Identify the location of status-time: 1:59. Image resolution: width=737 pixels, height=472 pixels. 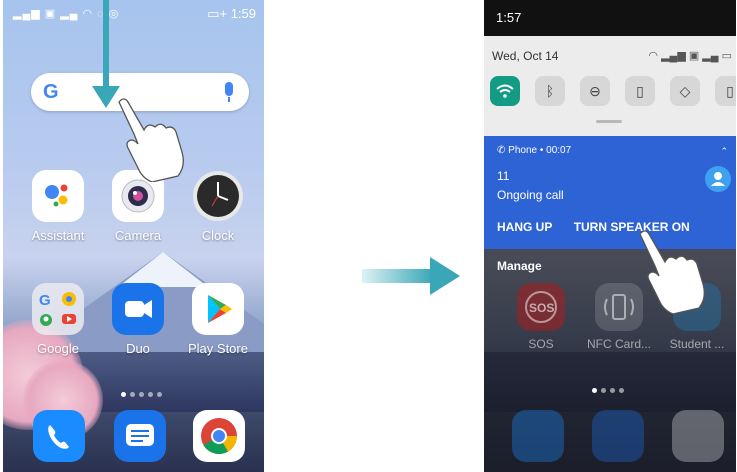
(243, 13).